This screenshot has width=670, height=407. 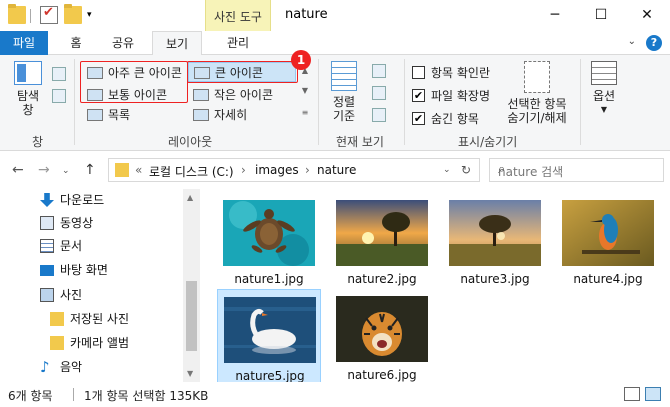 I want to click on nav-item-music: ♪ 음악, so click(x=60, y=367).